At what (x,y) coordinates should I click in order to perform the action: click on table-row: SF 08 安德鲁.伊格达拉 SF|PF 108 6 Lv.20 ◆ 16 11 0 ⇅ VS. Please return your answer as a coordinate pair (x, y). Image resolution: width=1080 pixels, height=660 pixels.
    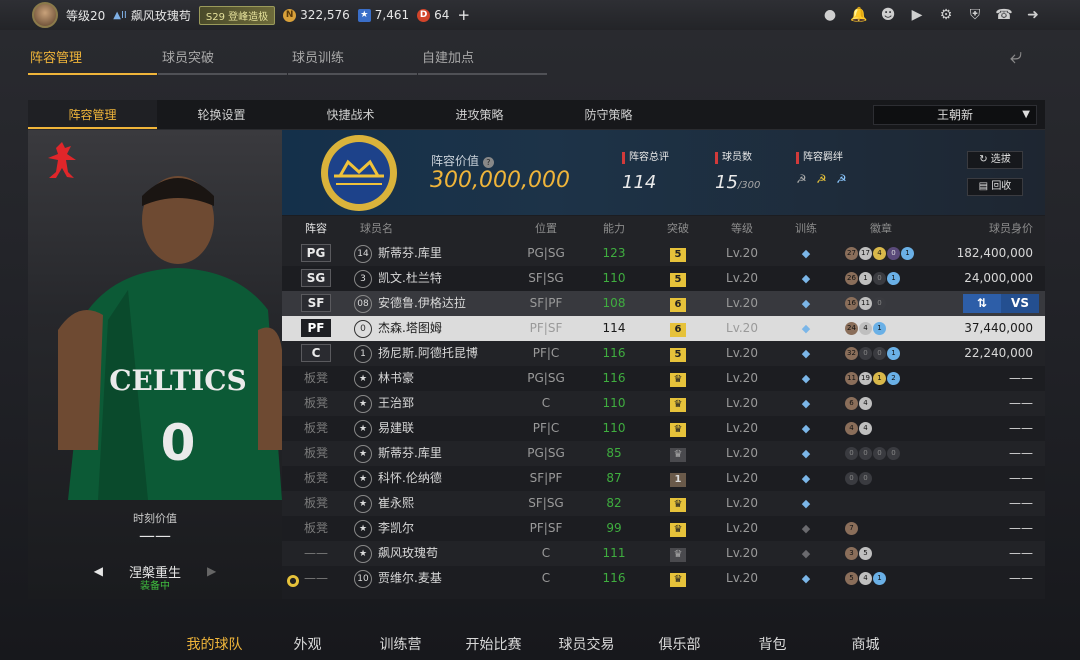
    Looking at the image, I should click on (663, 303).